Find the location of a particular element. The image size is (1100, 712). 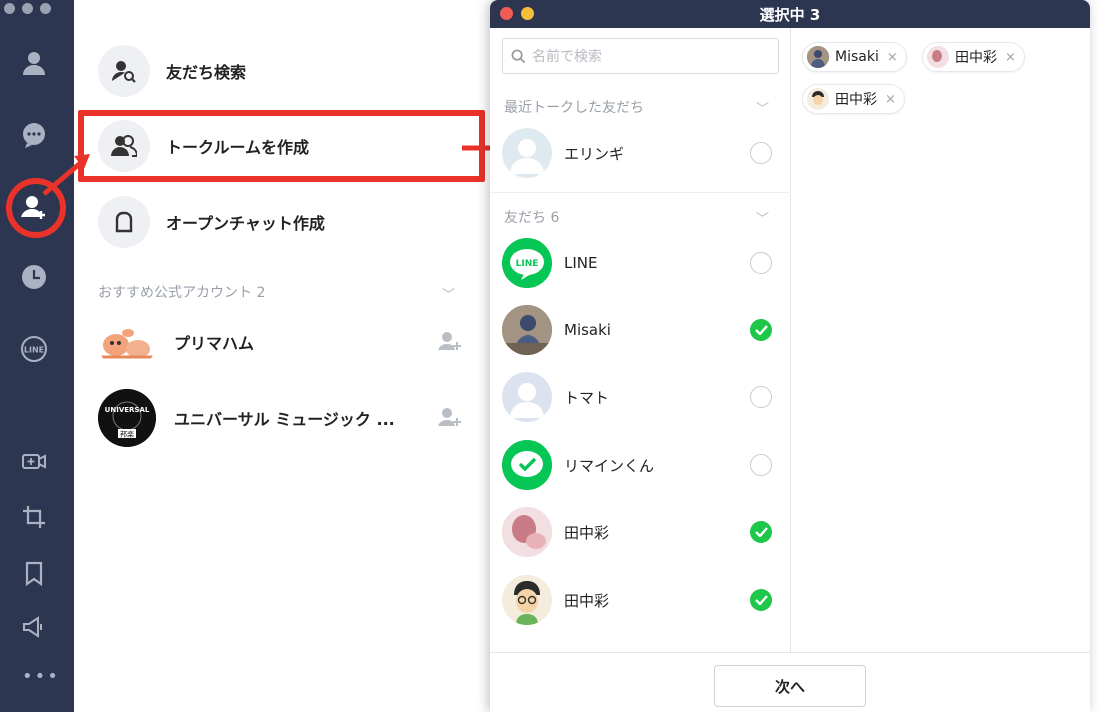

recent-icon is located at coordinates (34, 277).